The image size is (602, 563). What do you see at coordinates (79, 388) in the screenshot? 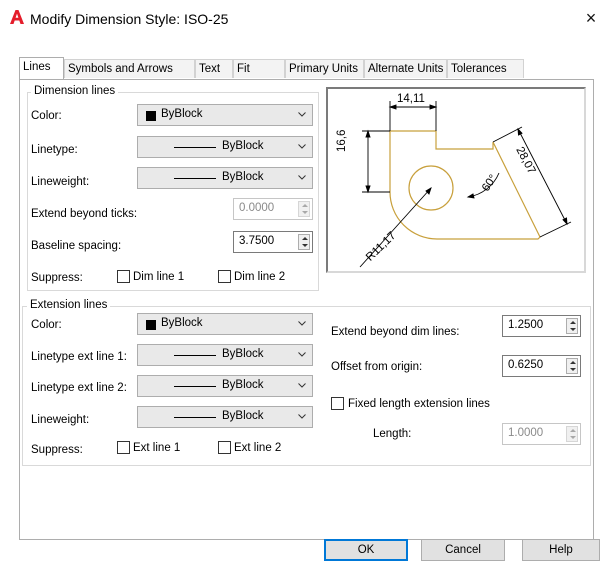
I see `linetype-ext-line-2-label: Linetype ext line 2:` at bounding box center [79, 388].